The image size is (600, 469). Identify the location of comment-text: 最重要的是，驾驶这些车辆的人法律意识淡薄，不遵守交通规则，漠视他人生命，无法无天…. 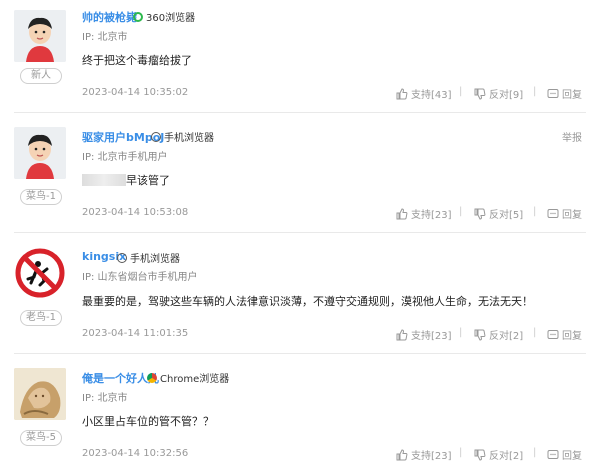
(307, 301).